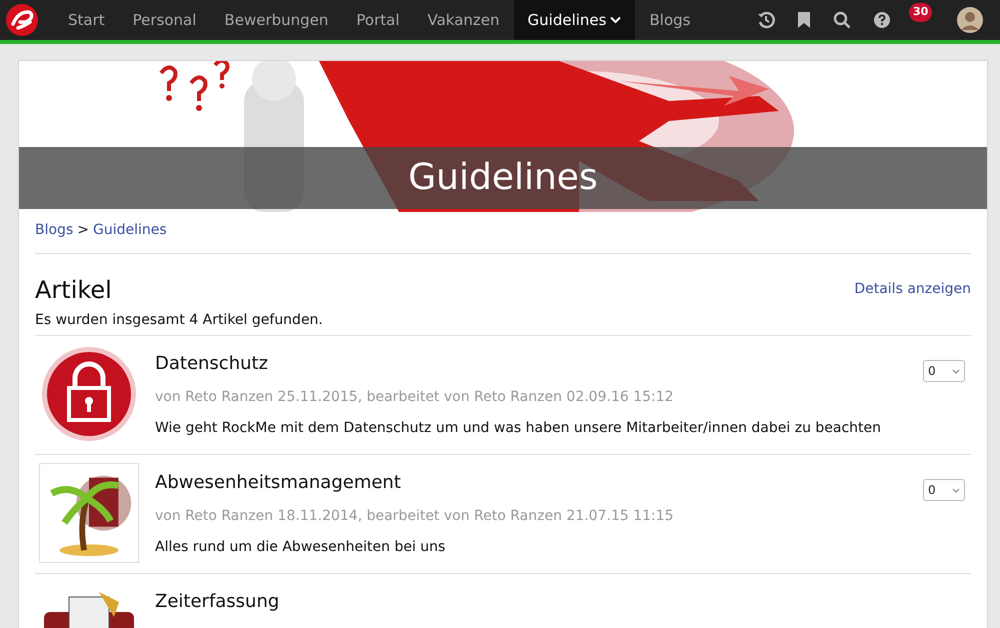 The height and width of the screenshot is (628, 1000). I want to click on nav-tab: Personal, so click(164, 20).